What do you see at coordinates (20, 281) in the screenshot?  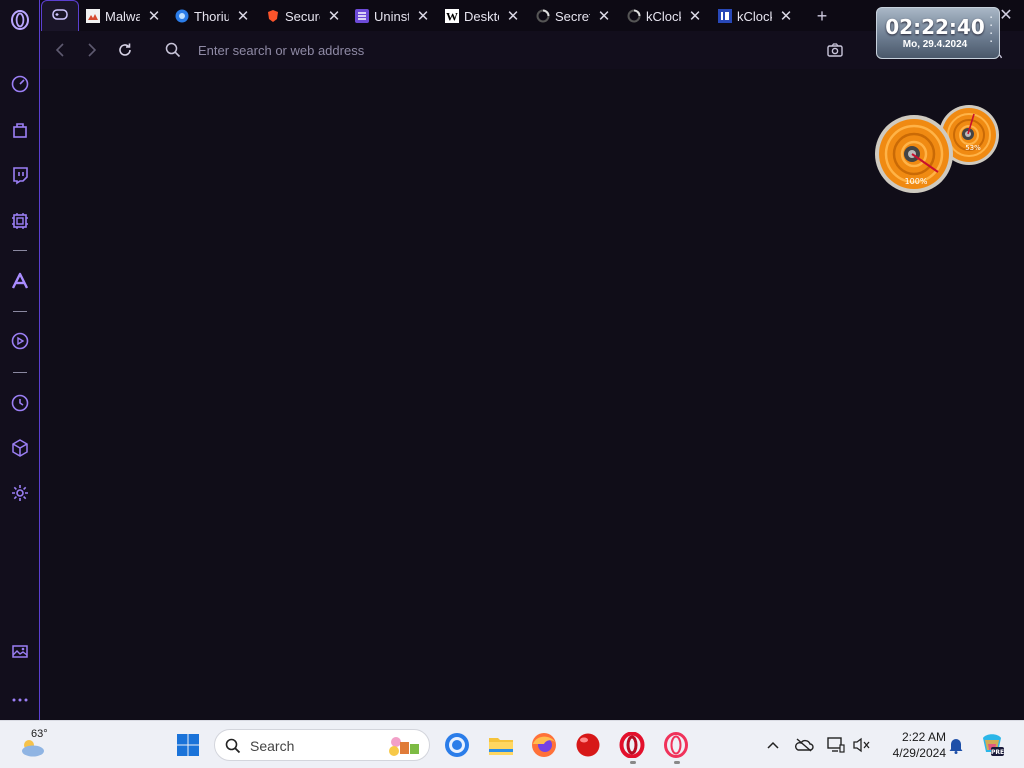 I see `aria-ai-icon` at bounding box center [20, 281].